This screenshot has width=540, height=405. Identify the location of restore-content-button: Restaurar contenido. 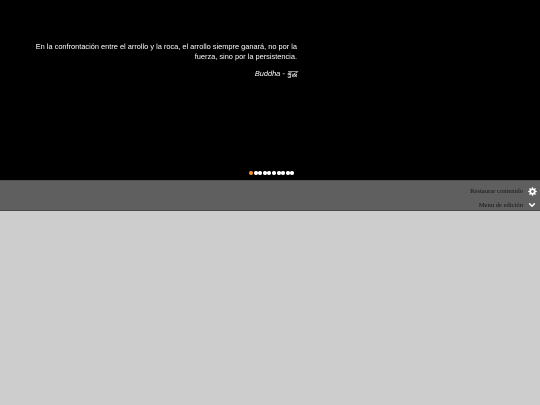
(503, 191).